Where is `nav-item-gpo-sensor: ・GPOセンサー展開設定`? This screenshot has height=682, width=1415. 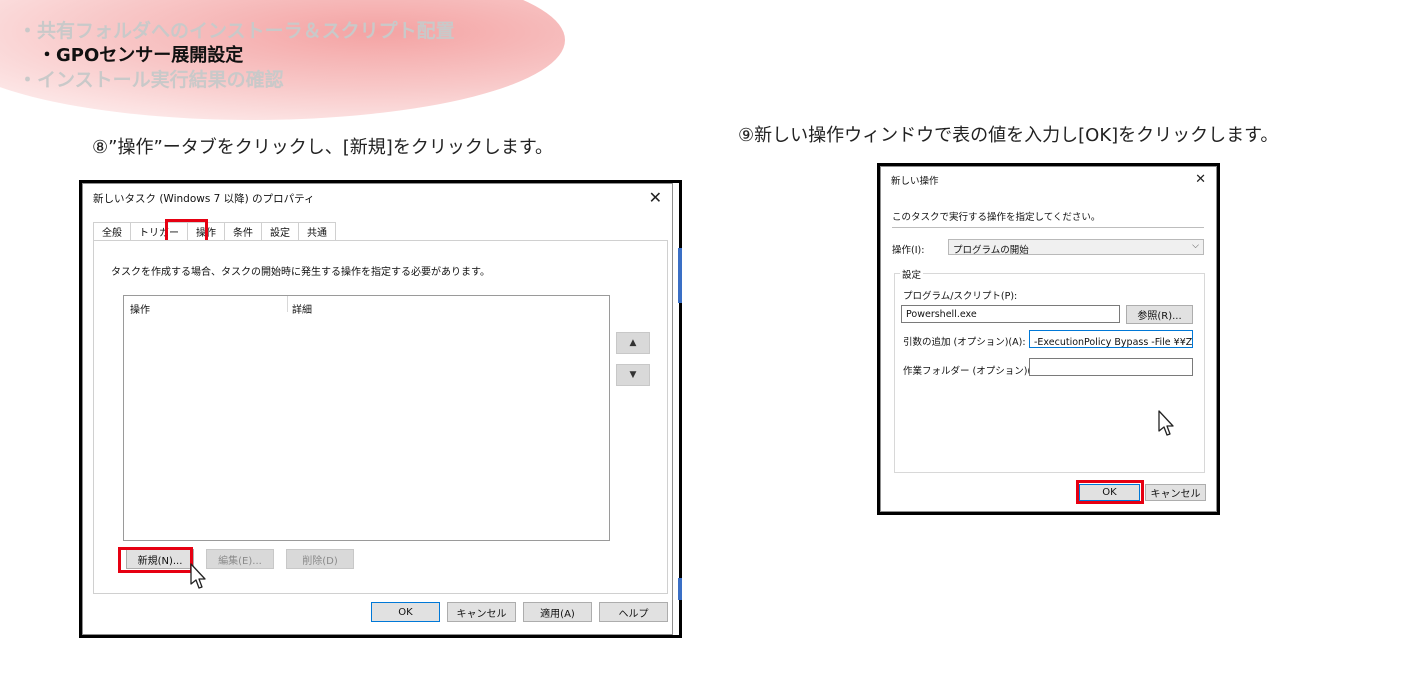
nav-item-gpo-sensor: ・GPOセンサー展開設定 is located at coordinates (141, 55).